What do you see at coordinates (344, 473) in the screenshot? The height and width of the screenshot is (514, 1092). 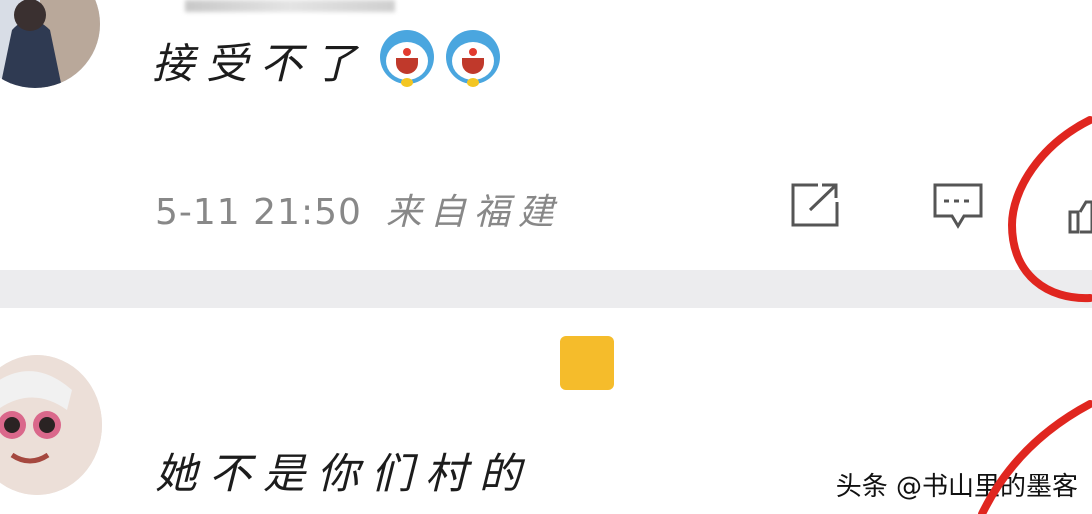 I see `comment-text: 她不是你们村的` at bounding box center [344, 473].